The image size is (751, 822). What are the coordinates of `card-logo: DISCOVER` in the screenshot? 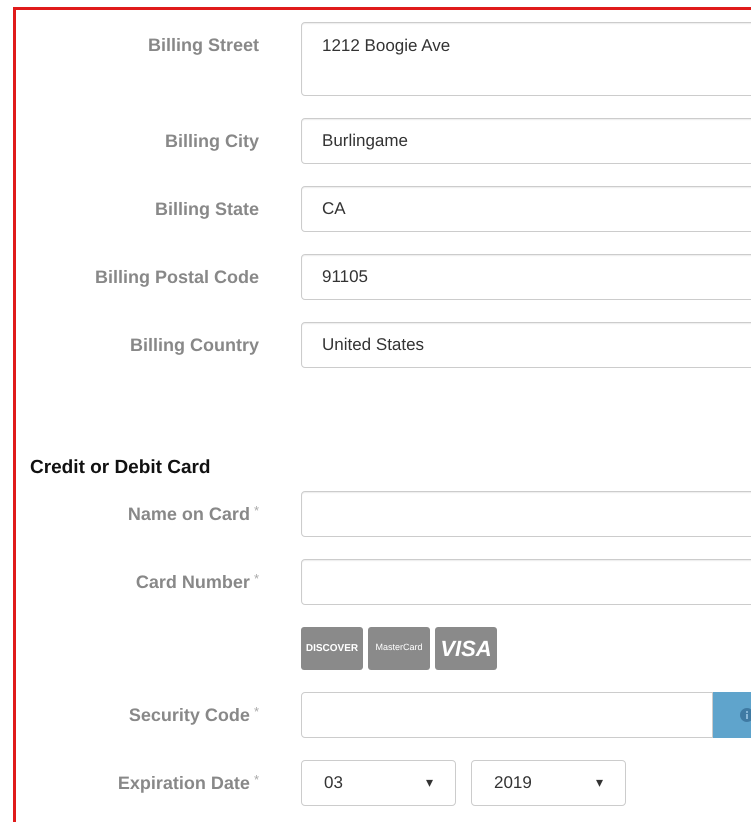 It's located at (332, 648).